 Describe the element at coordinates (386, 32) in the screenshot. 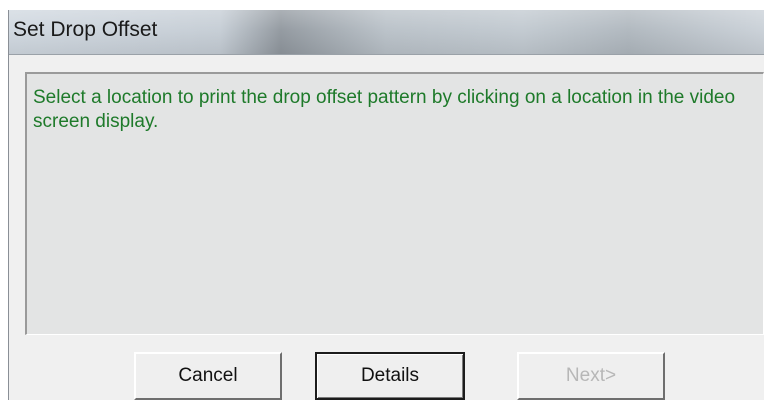

I see `title-bar: Set Drop Offset` at that location.